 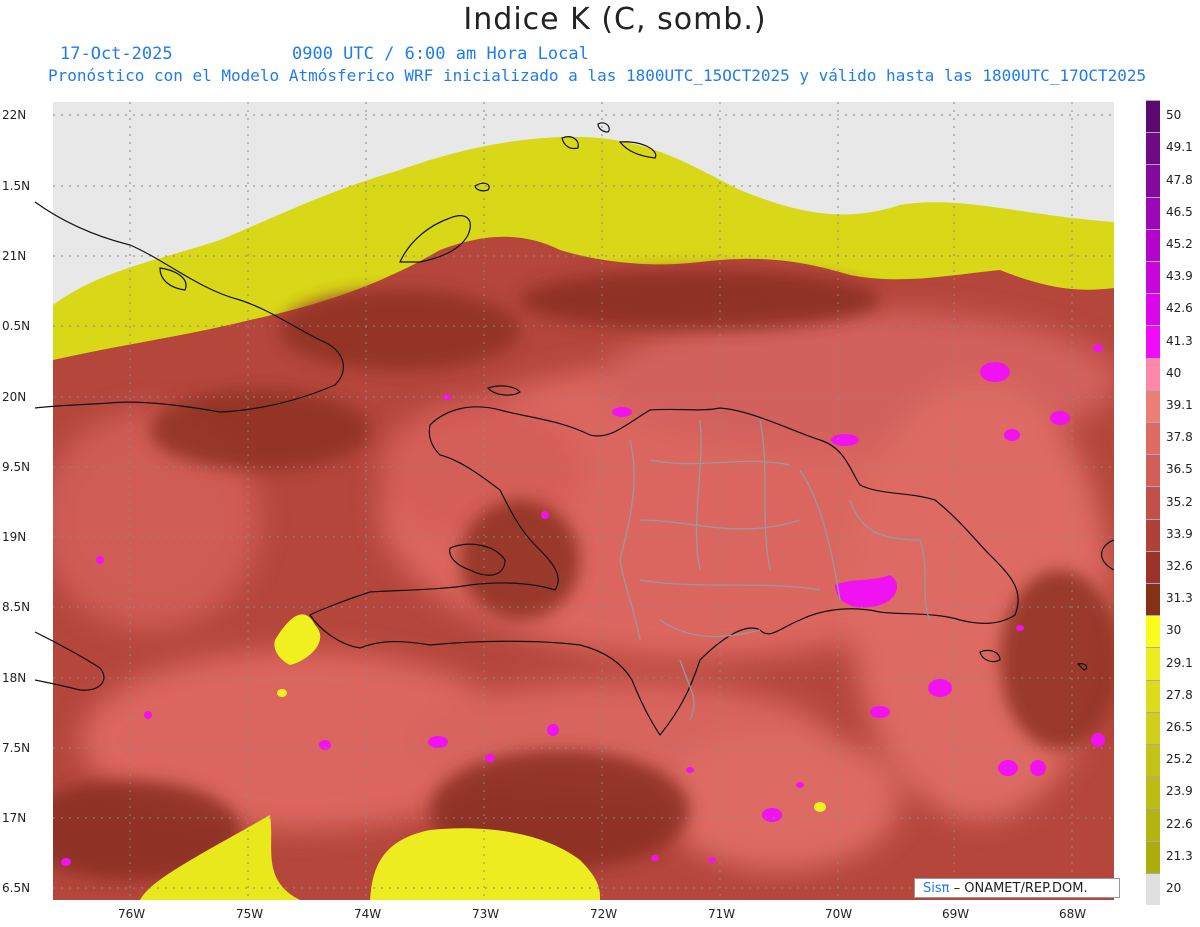 I want to click on lon-label: 71W, so click(x=722, y=914).